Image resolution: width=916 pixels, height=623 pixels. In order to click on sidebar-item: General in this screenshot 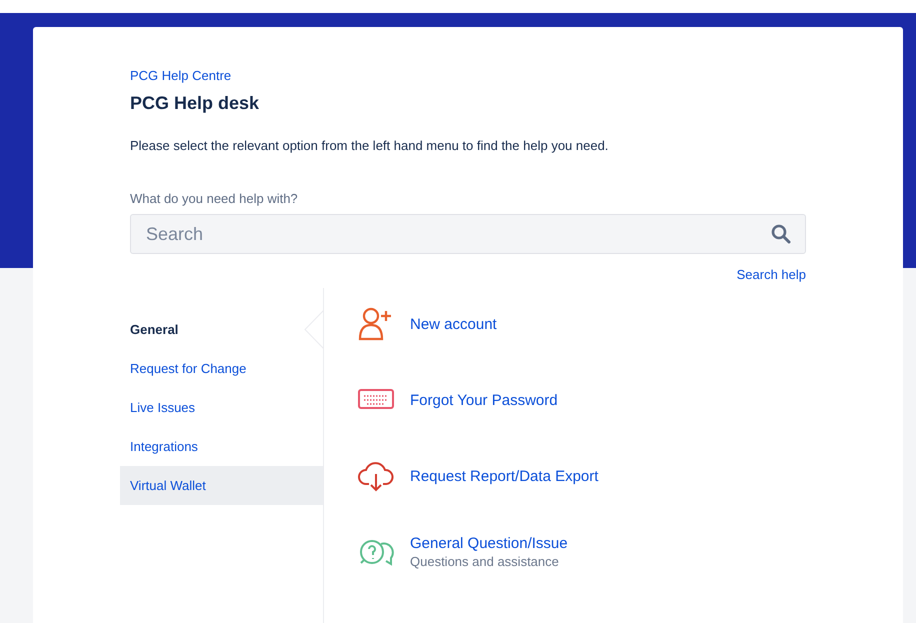, I will do `click(221, 329)`.